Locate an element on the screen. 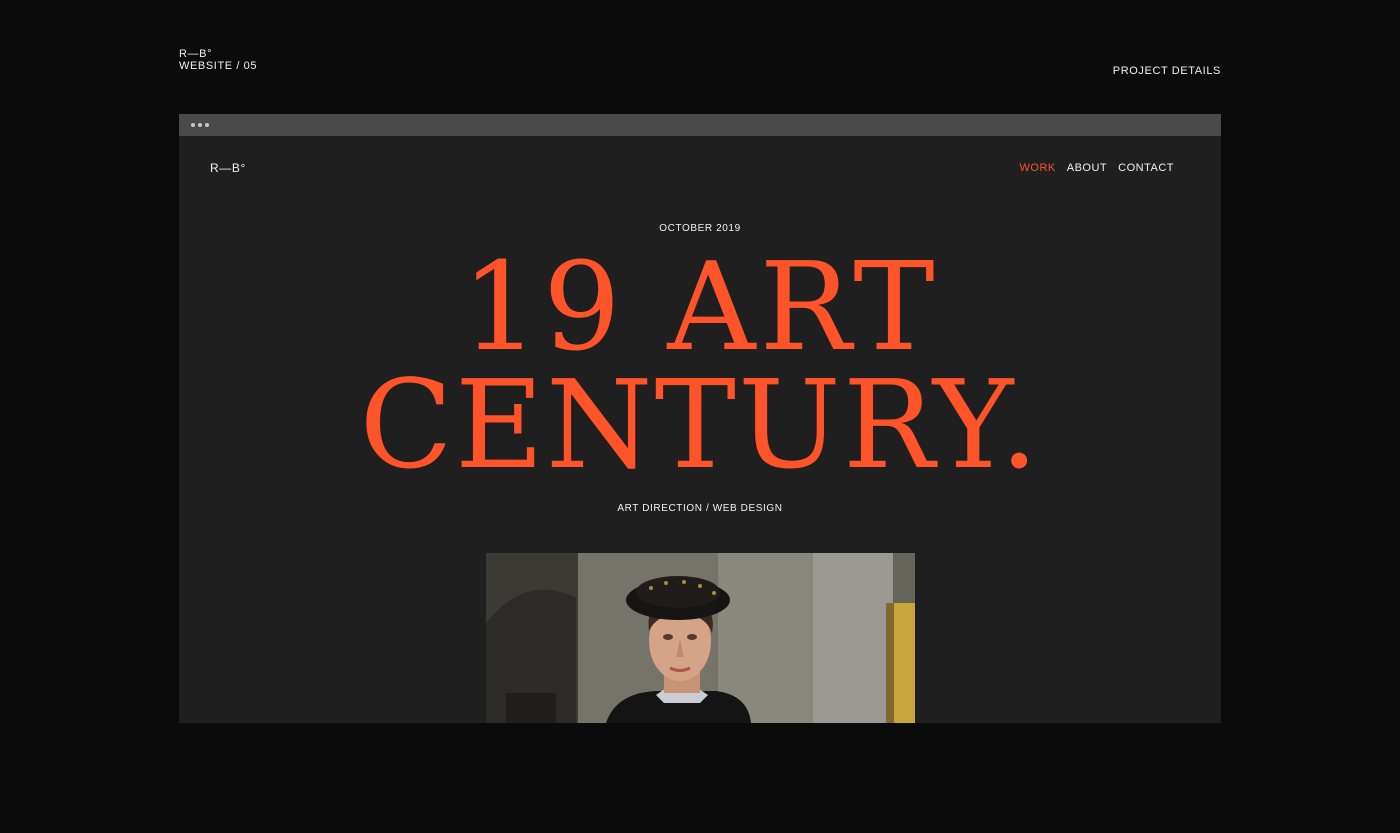 The height and width of the screenshot is (833, 1400). outer-brand: R—B° WEBSITE / 05 is located at coordinates (218, 60).